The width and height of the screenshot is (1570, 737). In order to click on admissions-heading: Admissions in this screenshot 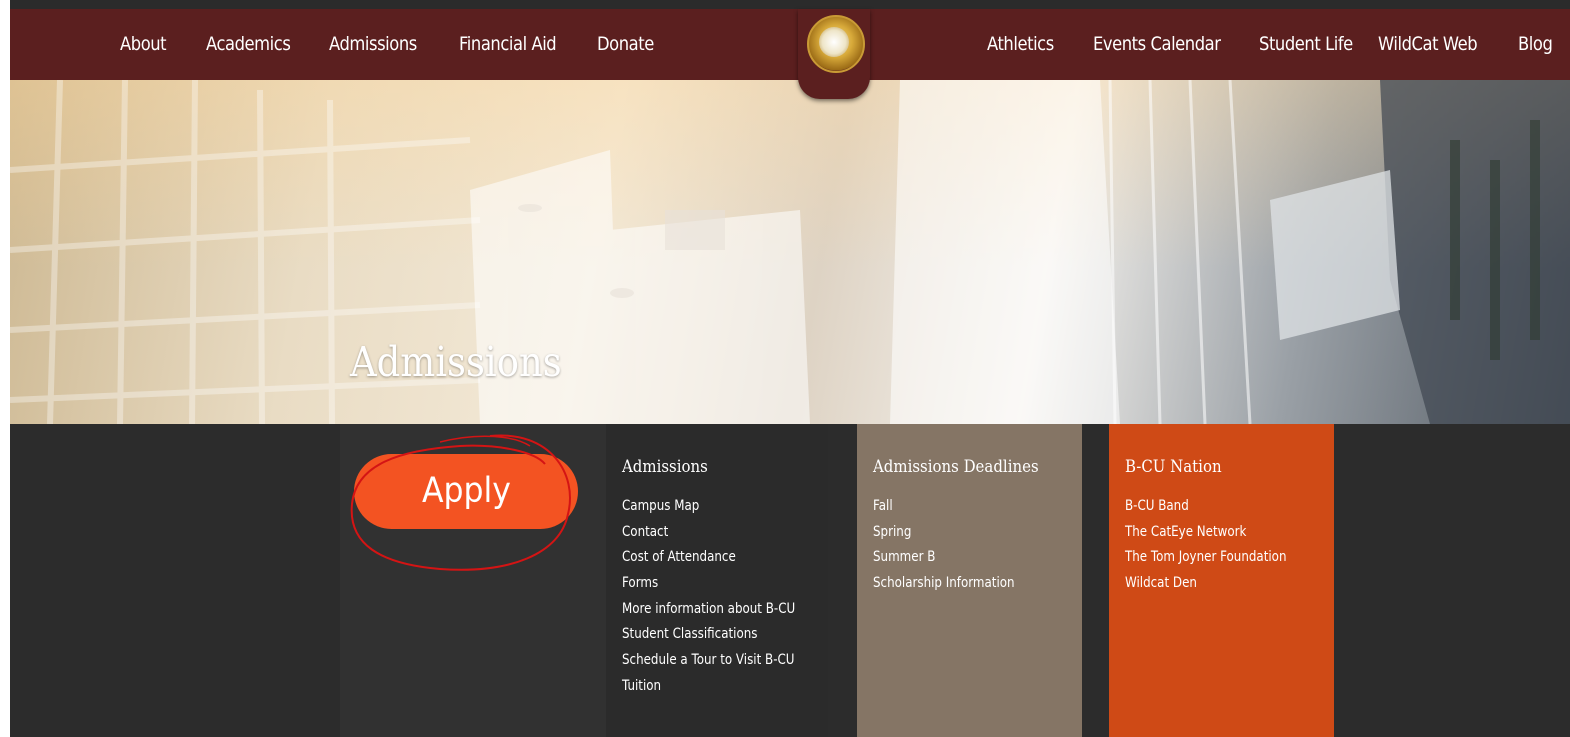, I will do `click(665, 467)`.